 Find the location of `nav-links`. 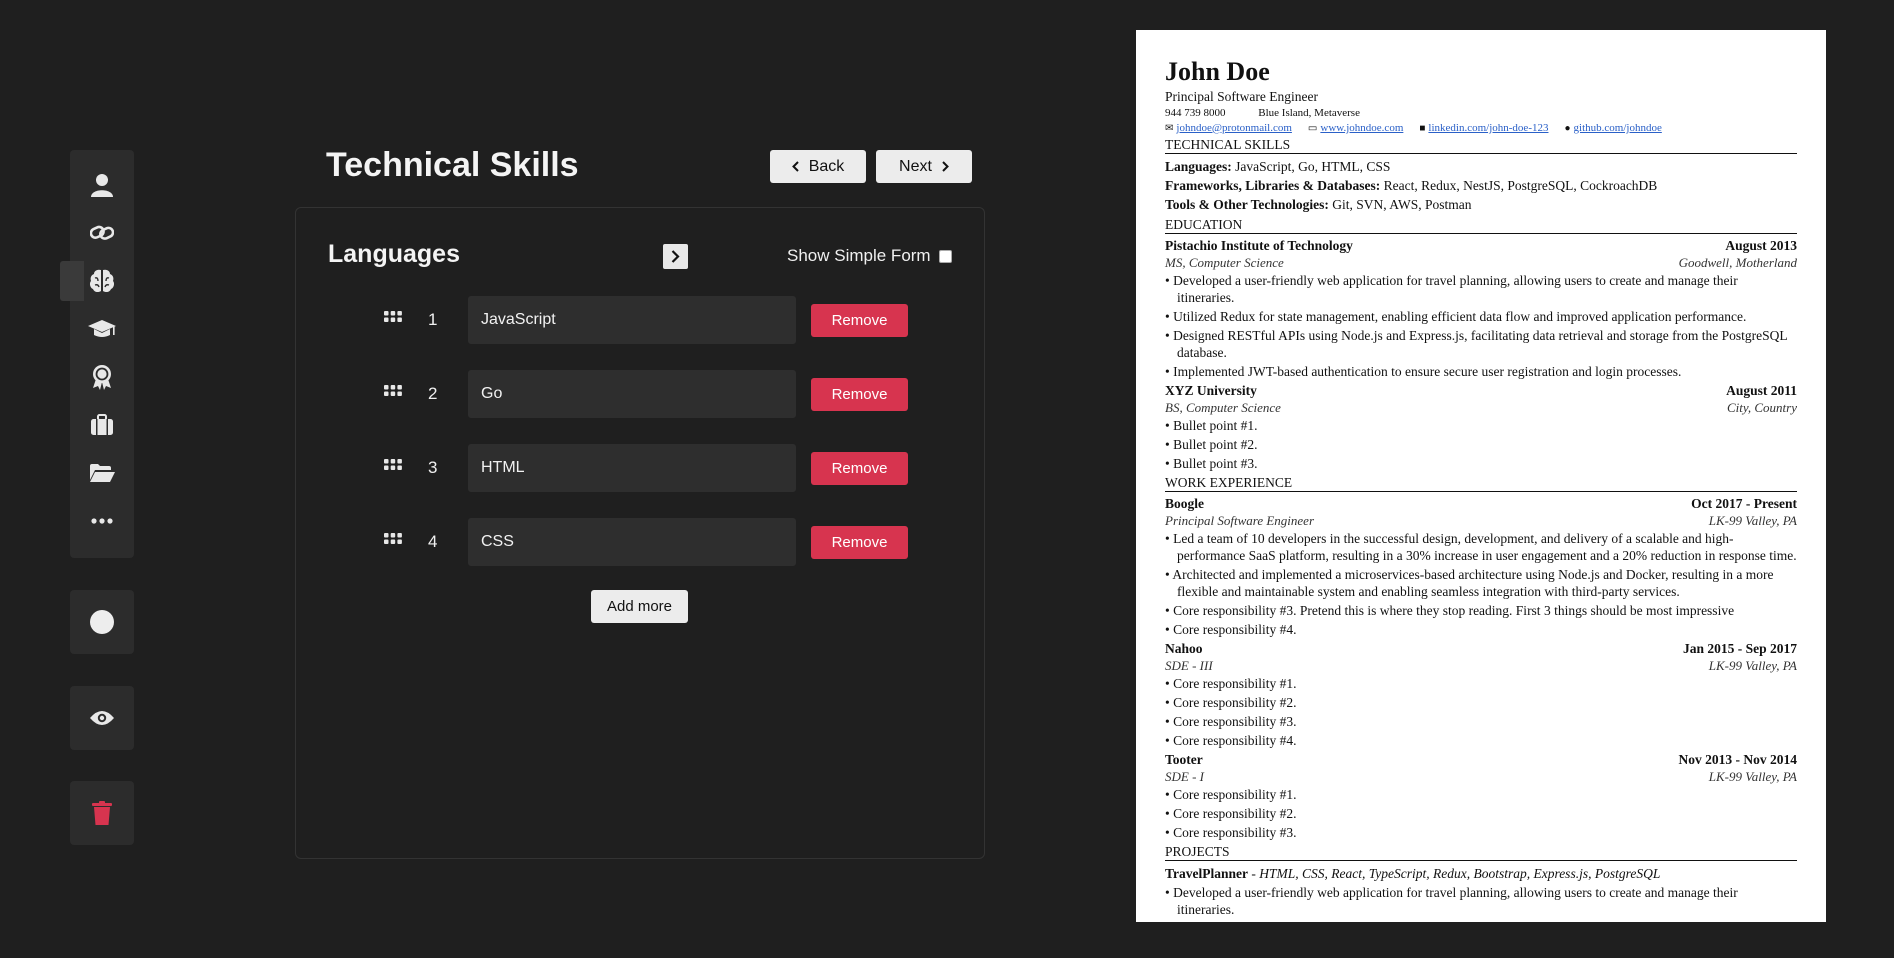

nav-links is located at coordinates (102, 233).